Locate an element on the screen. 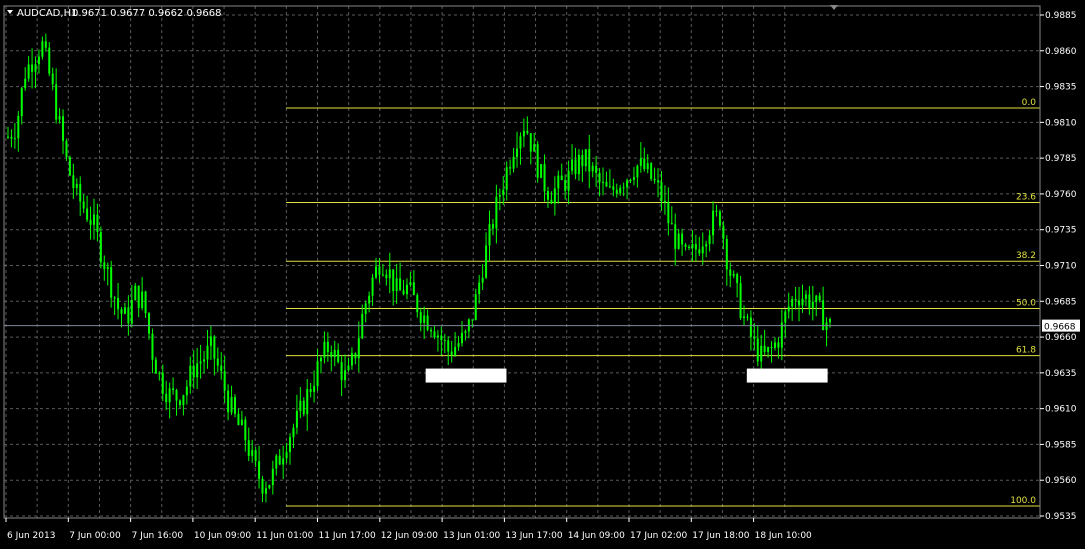  y-tick-label: 0.9885 is located at coordinates (1061, 16).